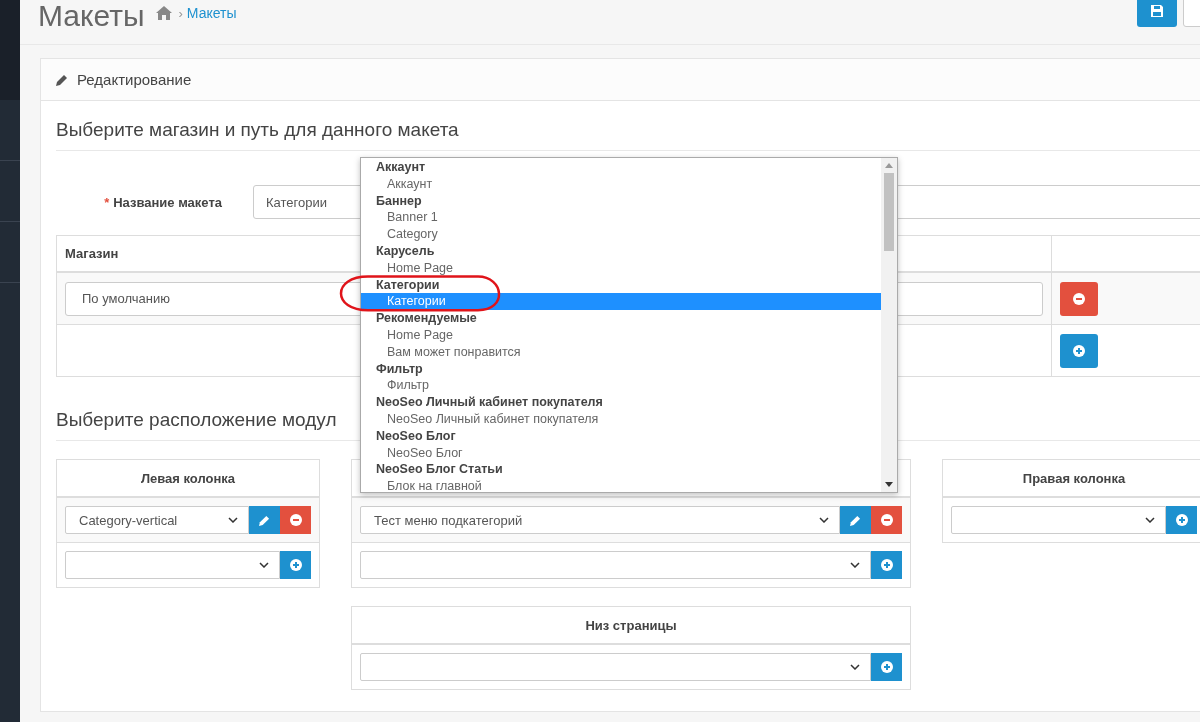  Describe the element at coordinates (399, 201) in the screenshot. I see `option-group-label: Баннер` at that location.